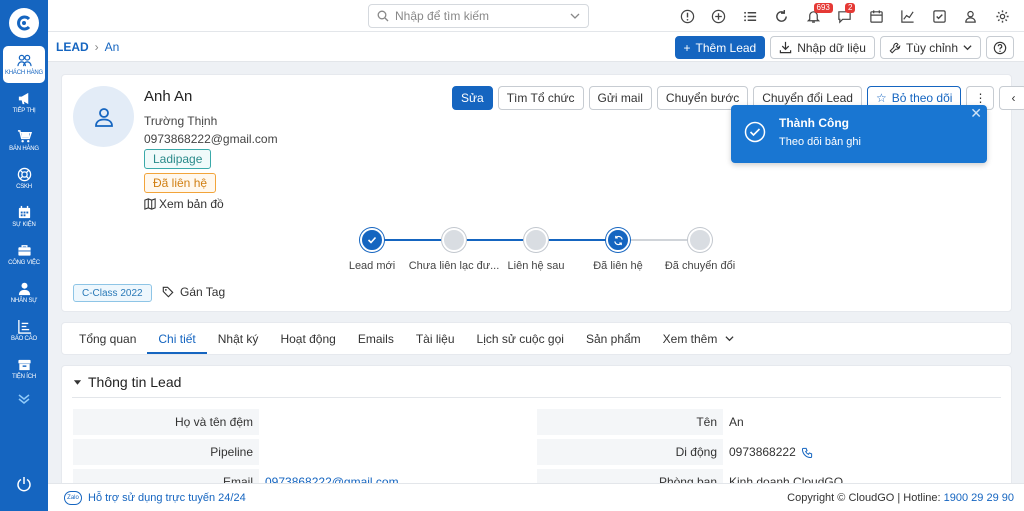 Image resolution: width=1024 pixels, height=511 pixels. I want to click on add-new-button, so click(719, 16).